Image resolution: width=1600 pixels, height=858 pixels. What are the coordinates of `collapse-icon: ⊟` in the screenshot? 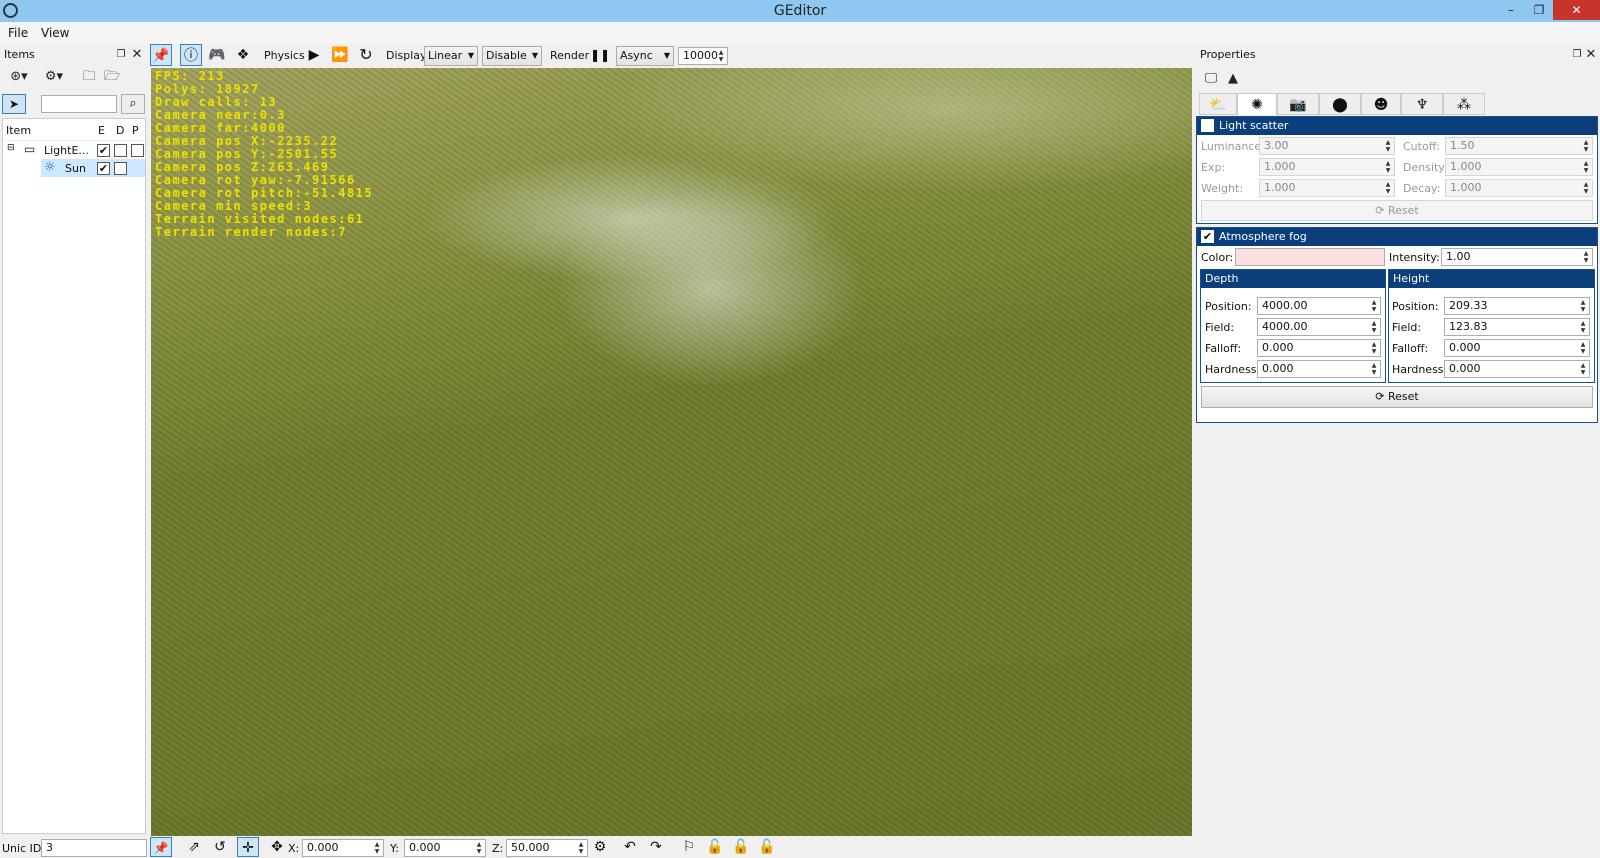 It's located at (11, 148).